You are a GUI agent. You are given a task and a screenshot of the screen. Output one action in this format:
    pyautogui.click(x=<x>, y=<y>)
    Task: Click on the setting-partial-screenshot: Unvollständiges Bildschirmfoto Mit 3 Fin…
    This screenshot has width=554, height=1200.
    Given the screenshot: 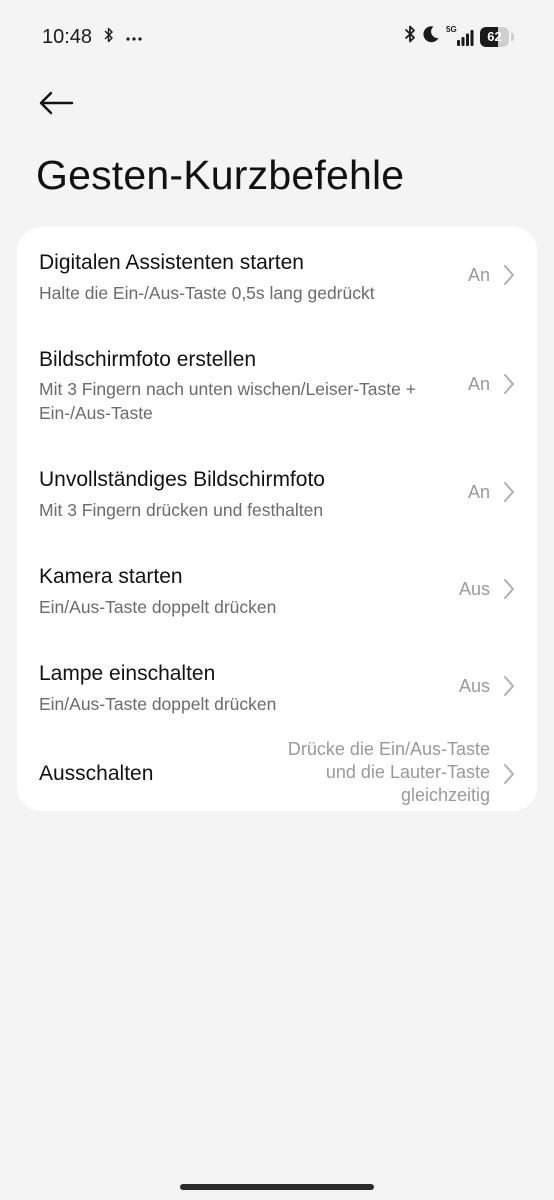 What is the action you would take?
    pyautogui.click(x=277, y=492)
    